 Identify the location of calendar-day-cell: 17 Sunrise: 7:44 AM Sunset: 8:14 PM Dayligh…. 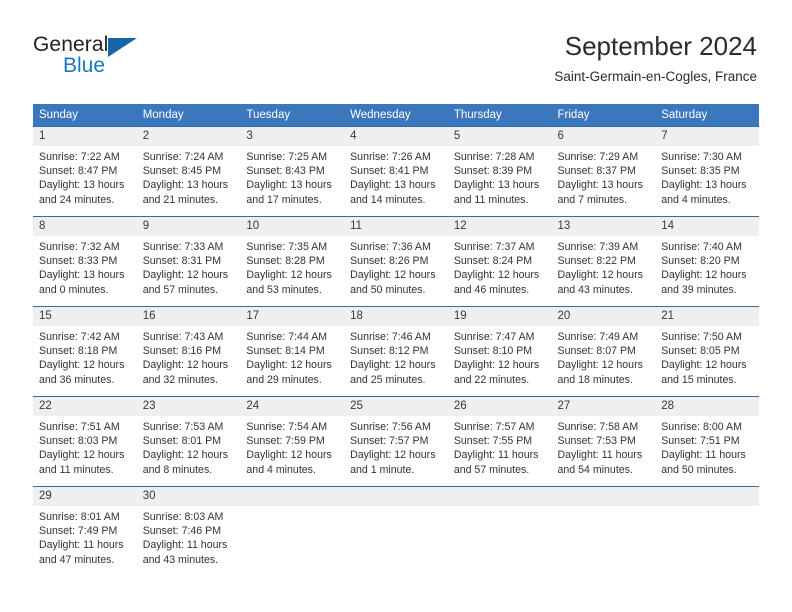
(292, 351).